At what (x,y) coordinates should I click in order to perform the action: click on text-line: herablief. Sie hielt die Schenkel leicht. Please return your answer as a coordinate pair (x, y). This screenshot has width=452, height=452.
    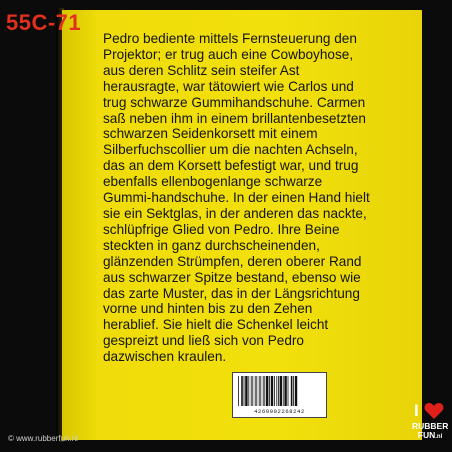
    Looking at the image, I should click on (216, 325).